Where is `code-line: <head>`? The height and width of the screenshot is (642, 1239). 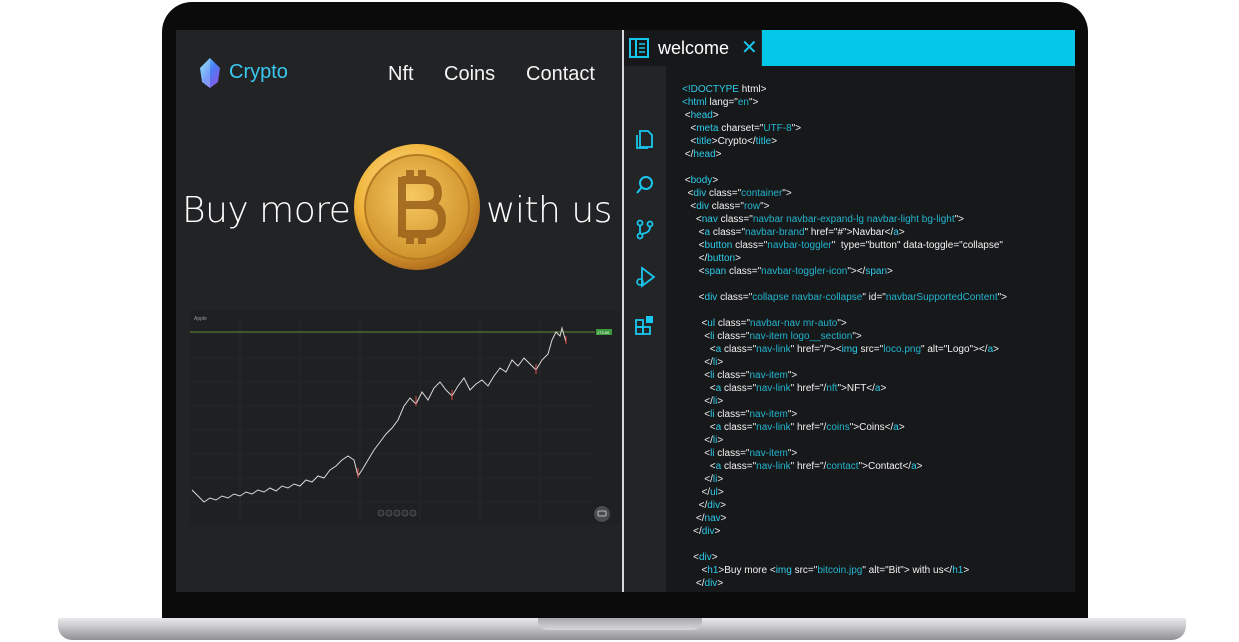 code-line: <head> is located at coordinates (700, 115).